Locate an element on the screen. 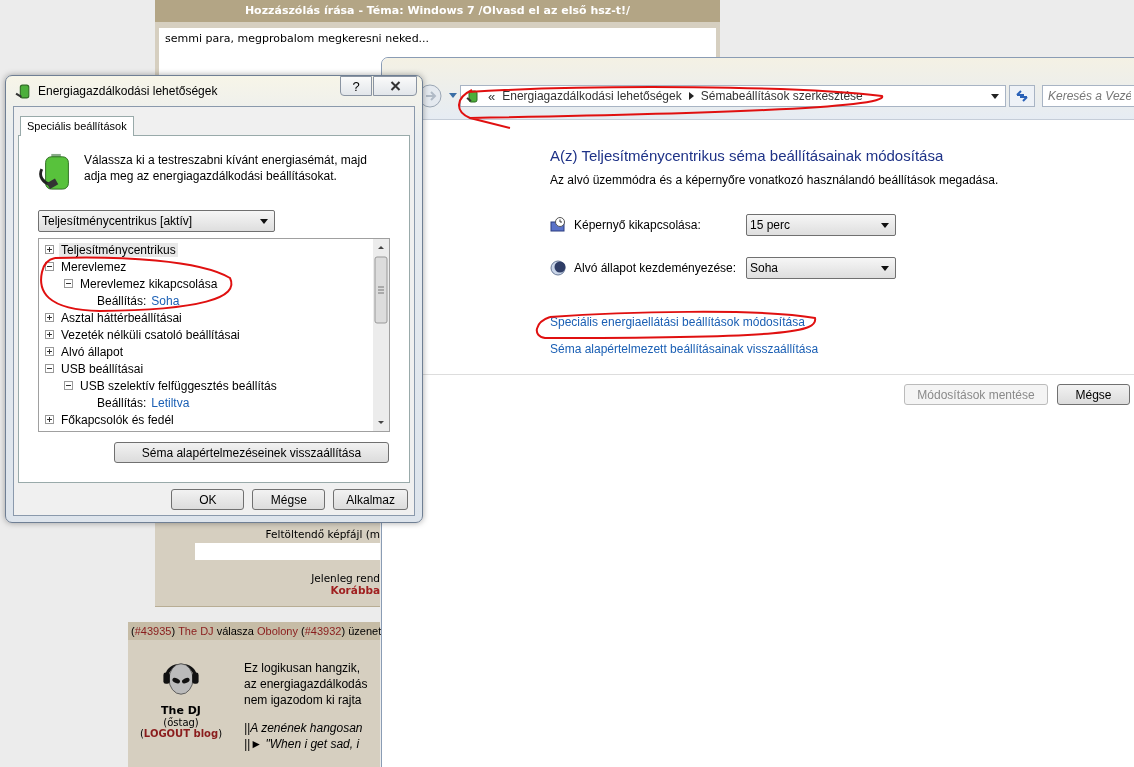  setting-label: Képernyő kikapcsolása: is located at coordinates (638, 225).